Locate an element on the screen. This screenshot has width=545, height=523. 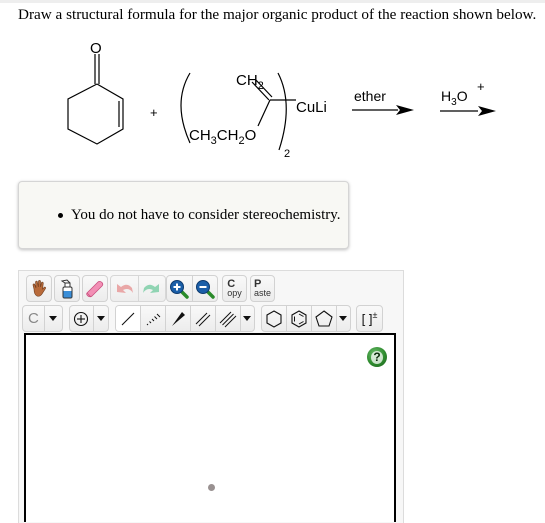
copy-label: C opy is located at coordinates (234, 287).